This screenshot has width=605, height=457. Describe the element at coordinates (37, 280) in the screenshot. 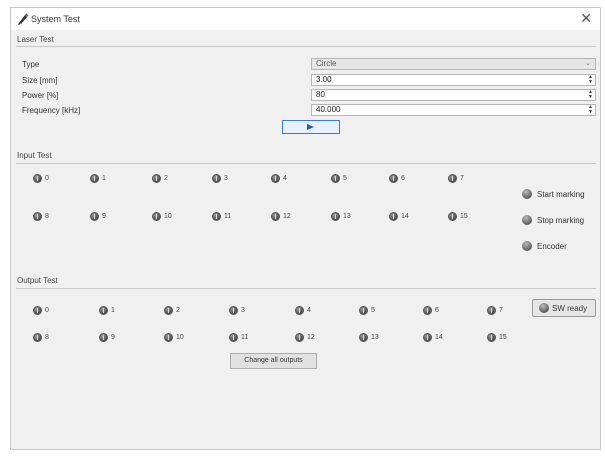

I see `output-test-label: Output Test` at that location.